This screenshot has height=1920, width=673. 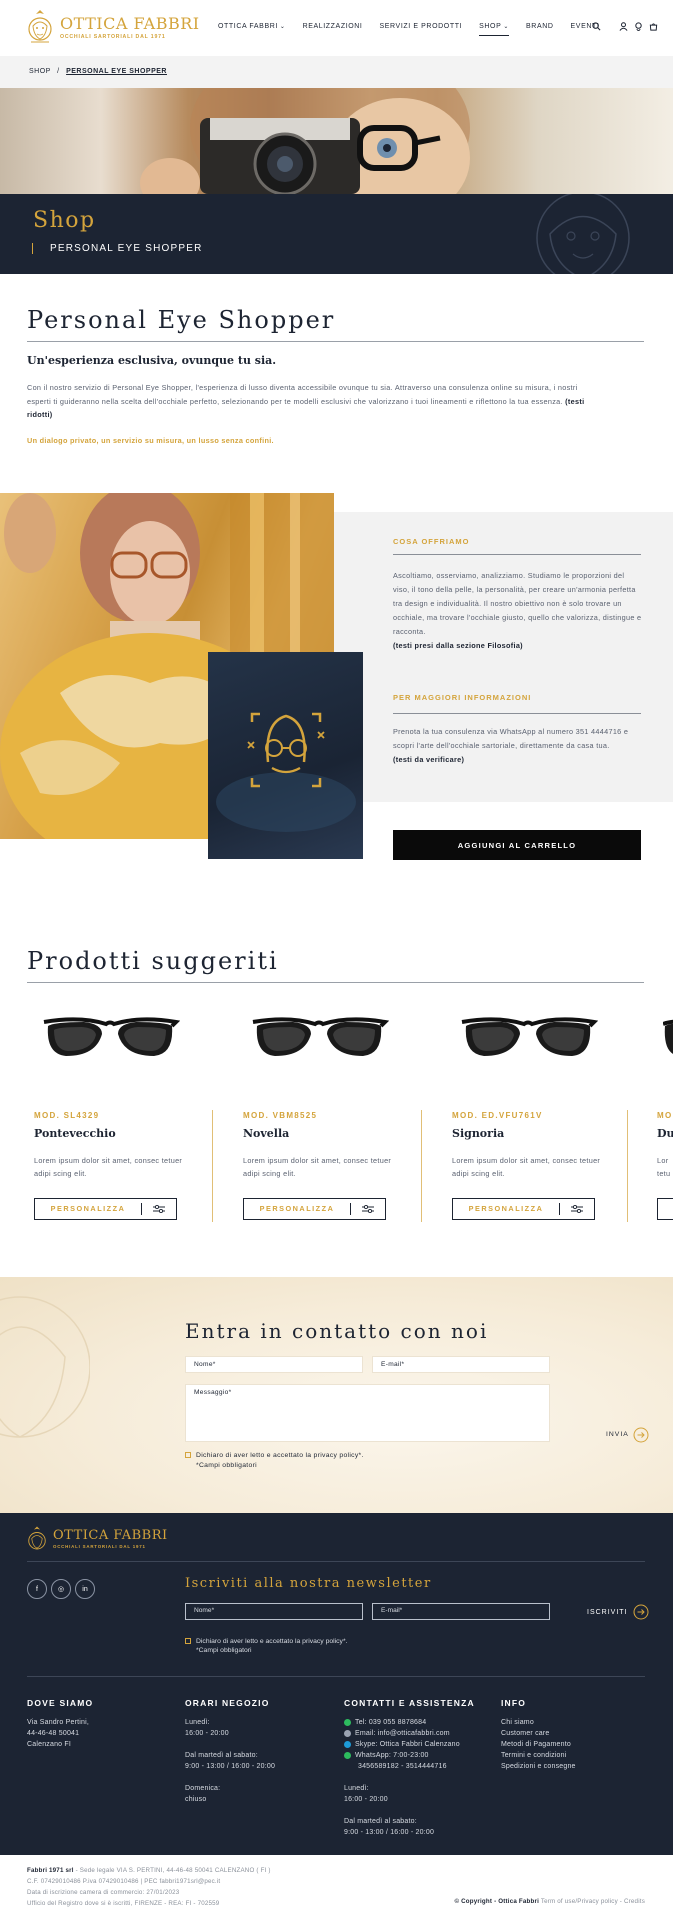 What do you see at coordinates (402, 1722) in the screenshot?
I see `phone-row: Tel: 039 055 8878684` at bounding box center [402, 1722].